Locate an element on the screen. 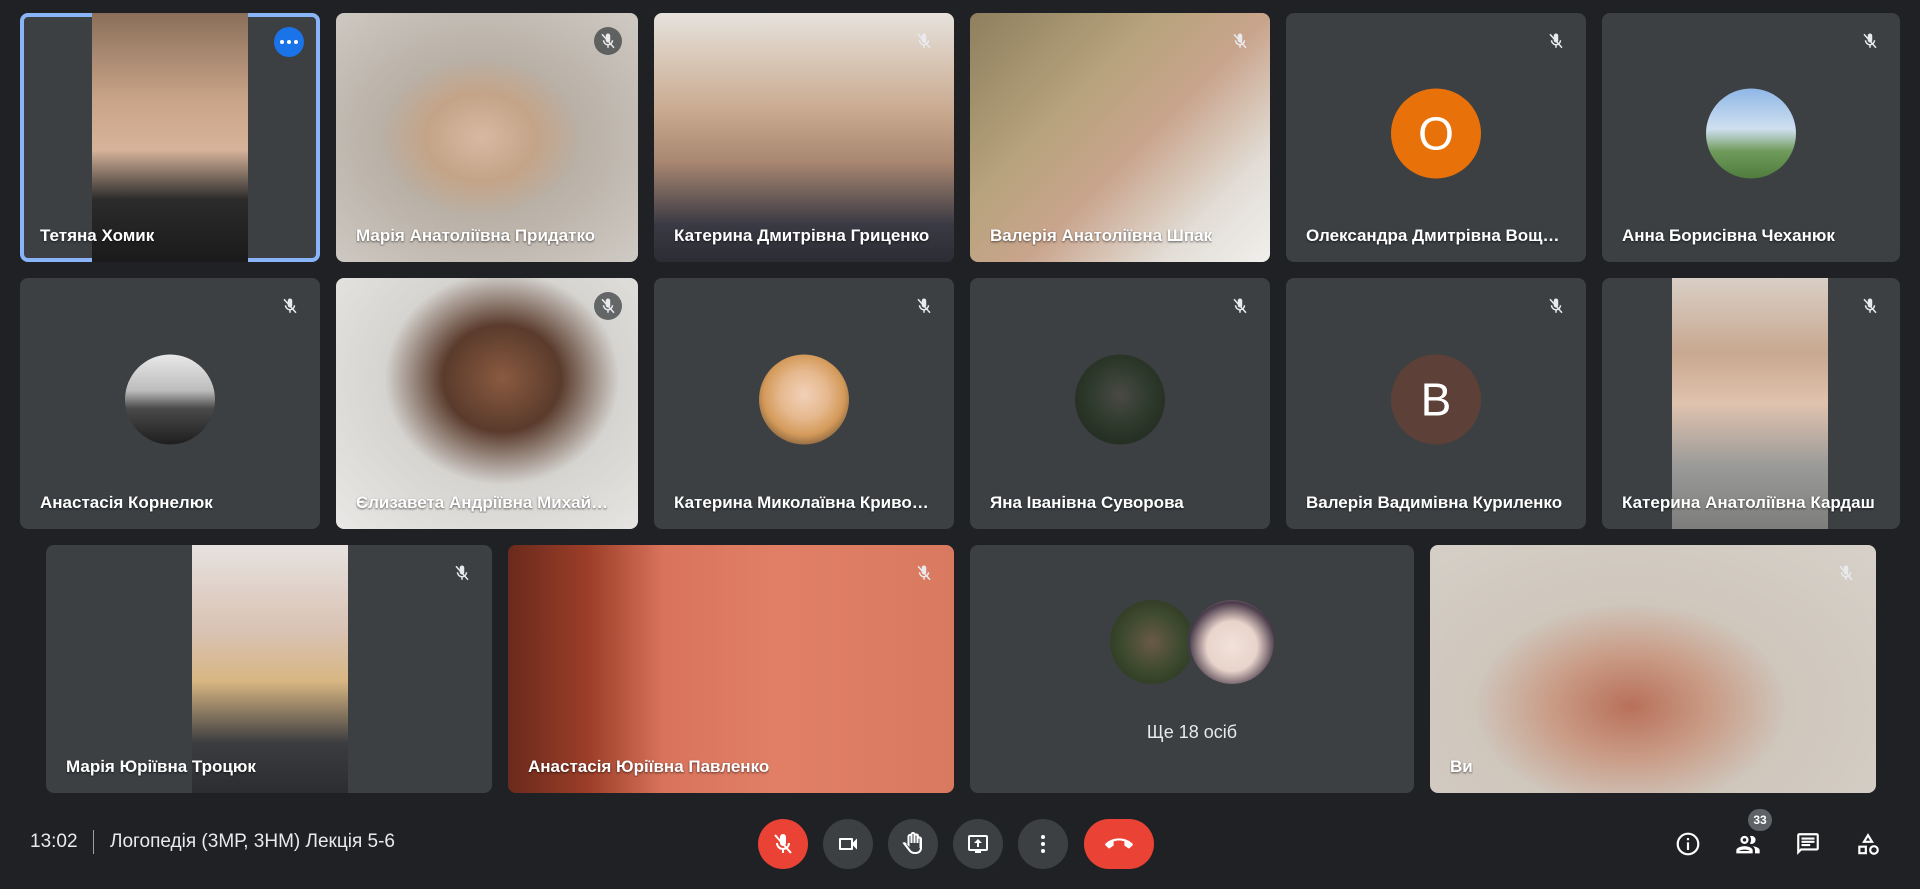  divider is located at coordinates (93, 842).